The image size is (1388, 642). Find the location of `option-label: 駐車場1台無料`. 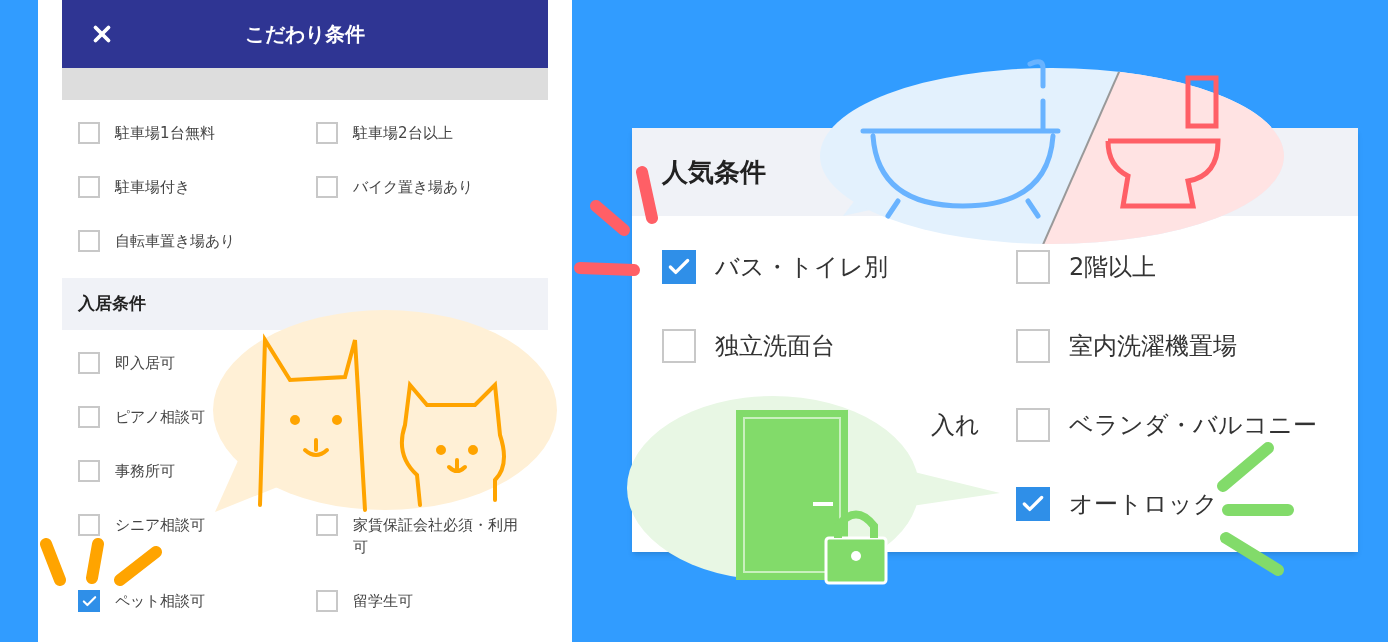

option-label: 駐車場1台無料 is located at coordinates (165, 133).